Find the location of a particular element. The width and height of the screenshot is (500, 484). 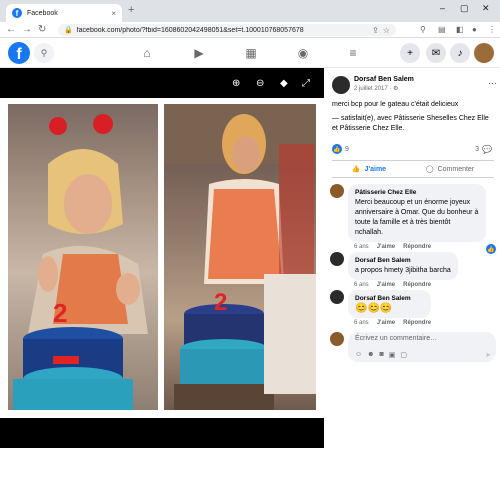

comment-composer: Écrivez un commentaire… ☺ ☻ ◙ ▣ ▢ ➤ is located at coordinates (413, 347).